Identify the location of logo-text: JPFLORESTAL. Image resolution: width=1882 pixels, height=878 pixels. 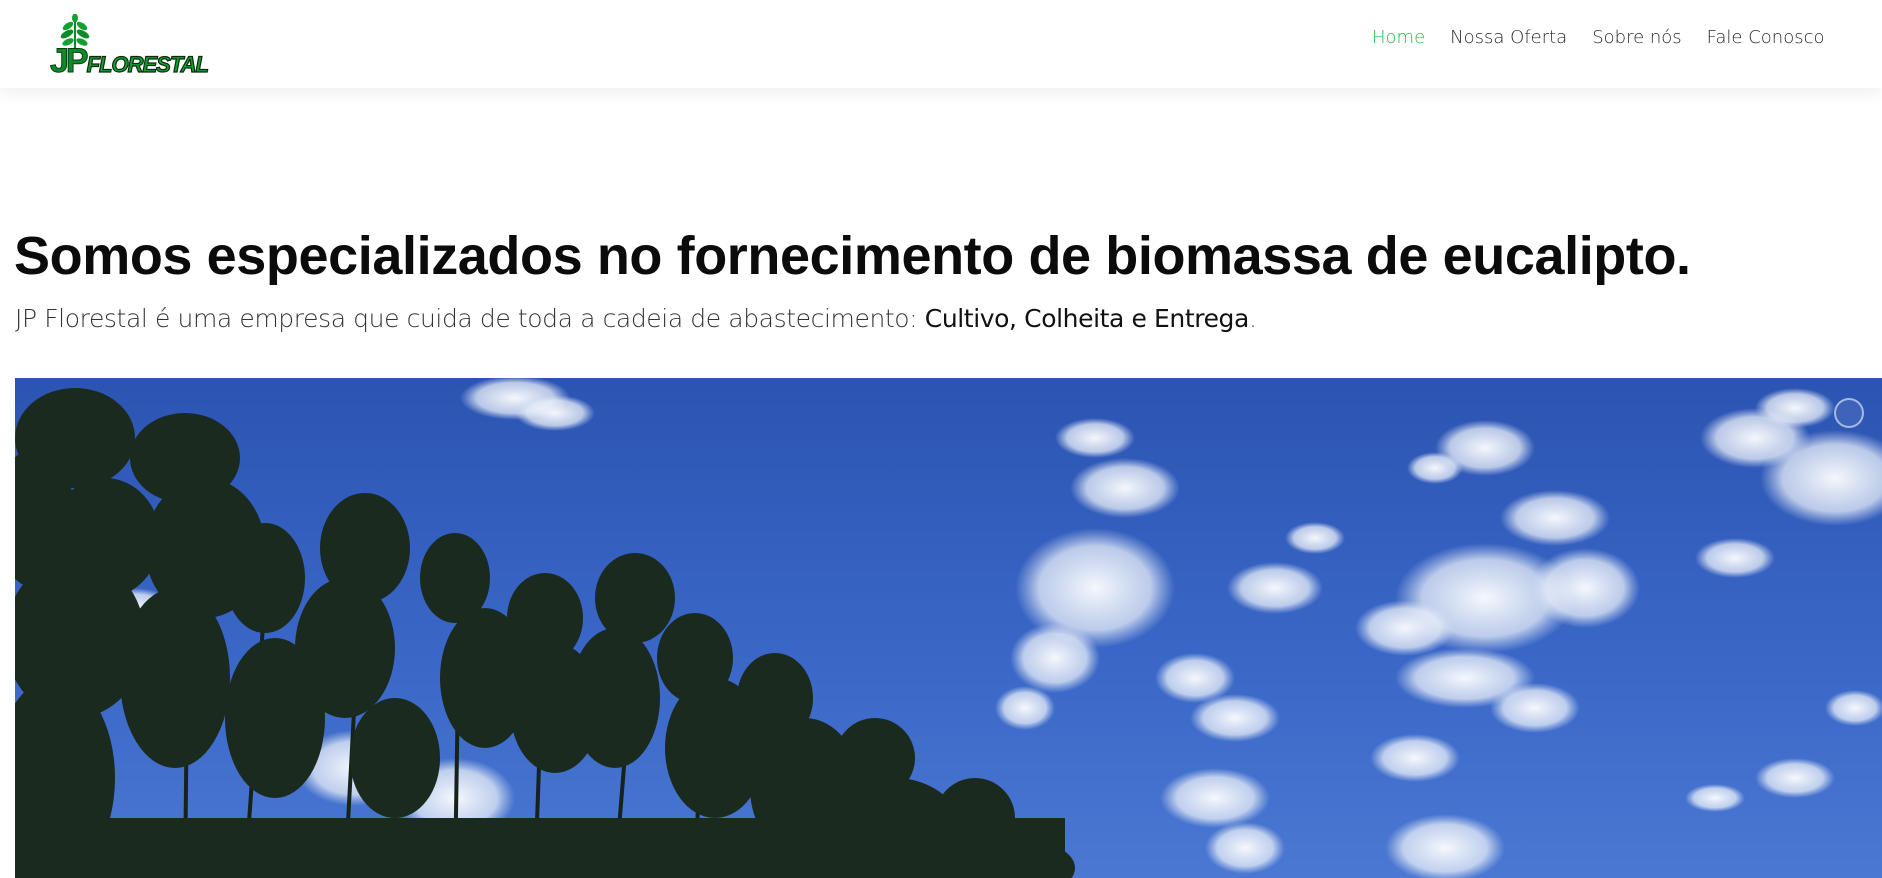
(130, 61).